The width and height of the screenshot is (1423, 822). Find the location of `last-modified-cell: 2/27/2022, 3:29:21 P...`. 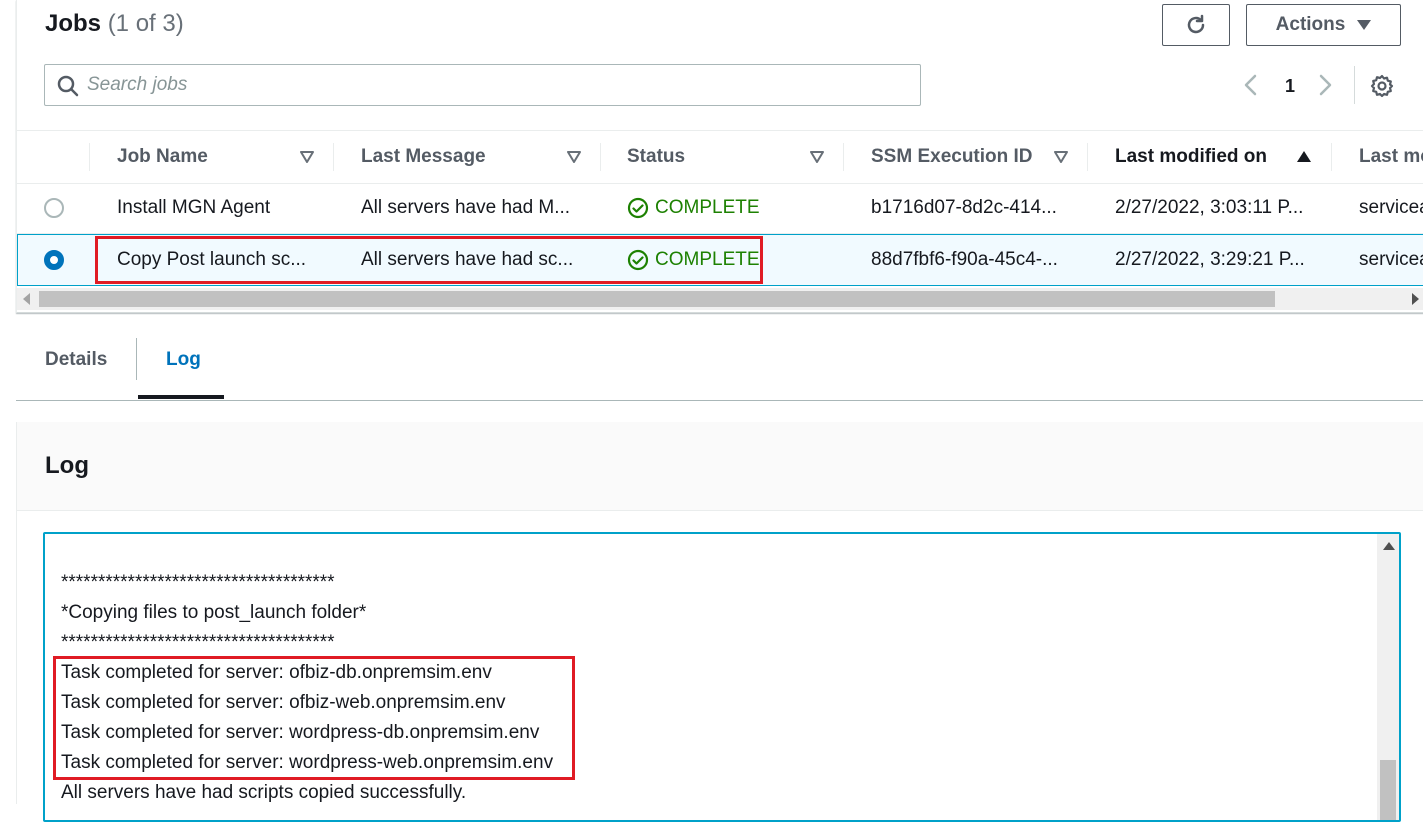

last-modified-cell: 2/27/2022, 3:29:21 P... is located at coordinates (1210, 259).